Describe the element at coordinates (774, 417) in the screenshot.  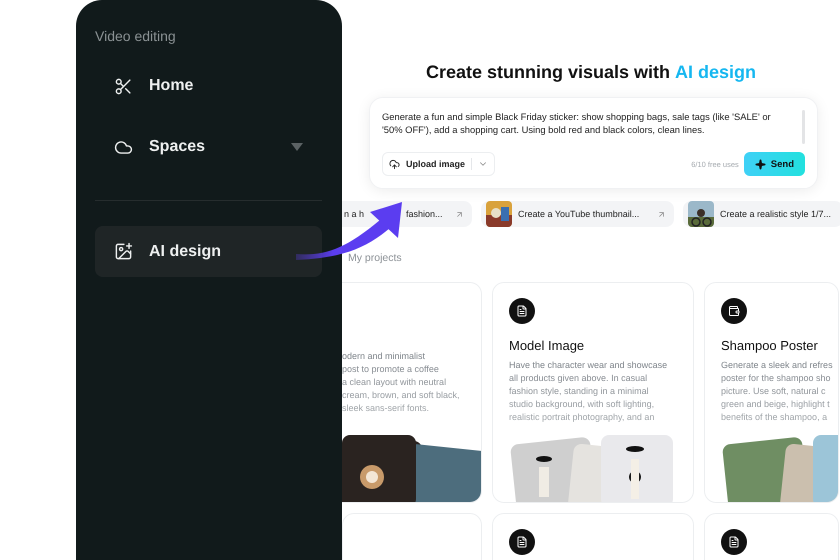
I see `card-description: benefits of the shampoo, a` at that location.